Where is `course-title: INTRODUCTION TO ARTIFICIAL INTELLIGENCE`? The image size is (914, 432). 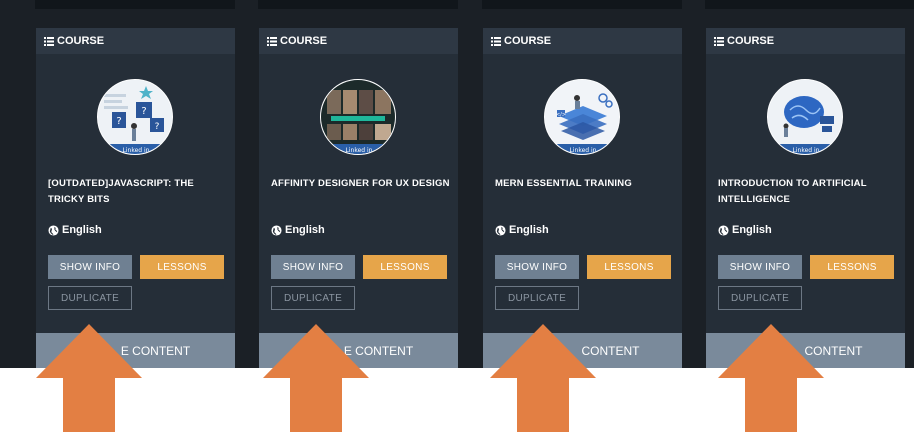 course-title: INTRODUCTION TO ARTIFICIAL INTELLIGENCE is located at coordinates (792, 191).